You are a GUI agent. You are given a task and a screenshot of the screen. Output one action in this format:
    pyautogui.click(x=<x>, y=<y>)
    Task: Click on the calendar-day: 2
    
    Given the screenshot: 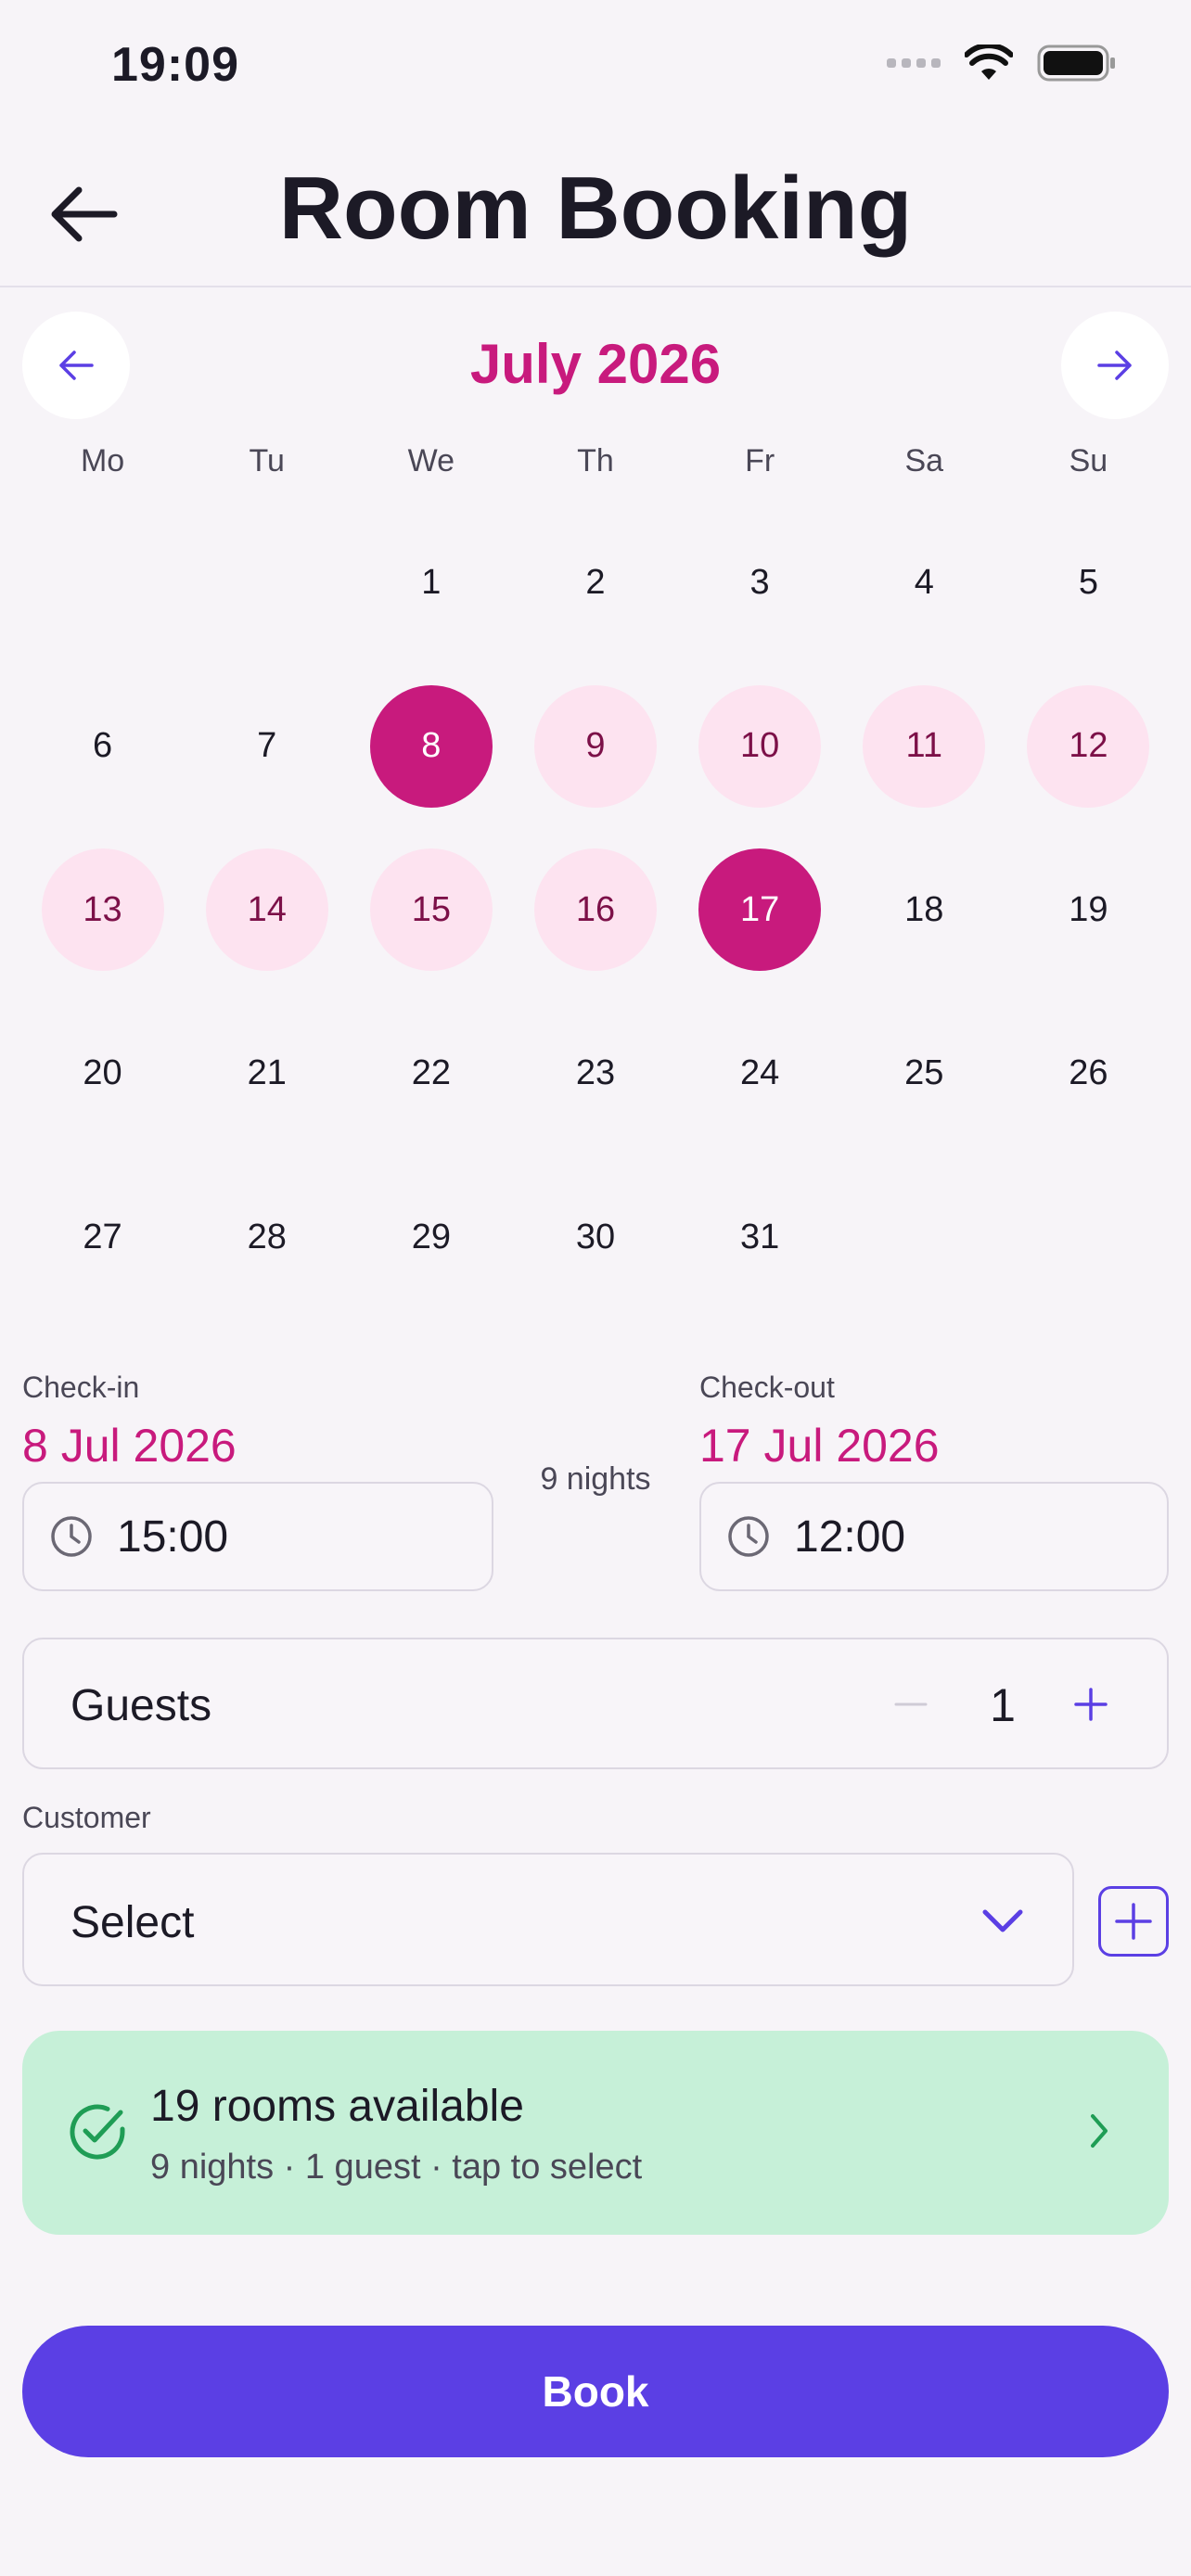 What is the action you would take?
    pyautogui.click(x=595, y=582)
    